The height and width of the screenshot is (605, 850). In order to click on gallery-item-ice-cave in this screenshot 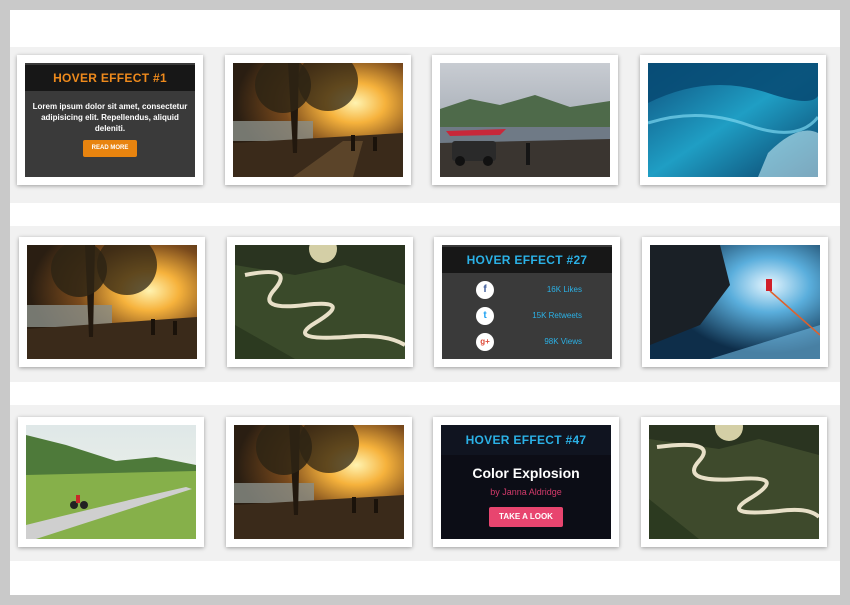, I will do `click(735, 302)`.